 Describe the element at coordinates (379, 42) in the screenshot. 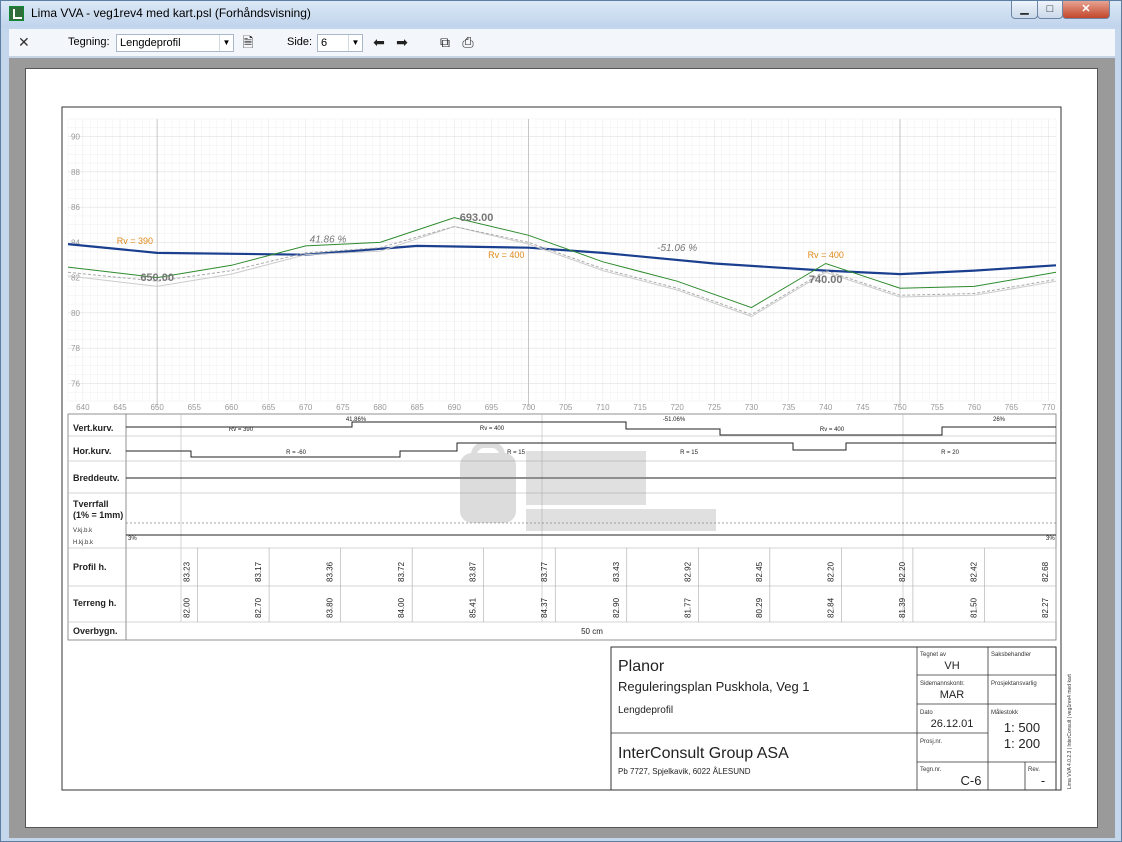

I see `previous-page-button: ⬅` at that location.